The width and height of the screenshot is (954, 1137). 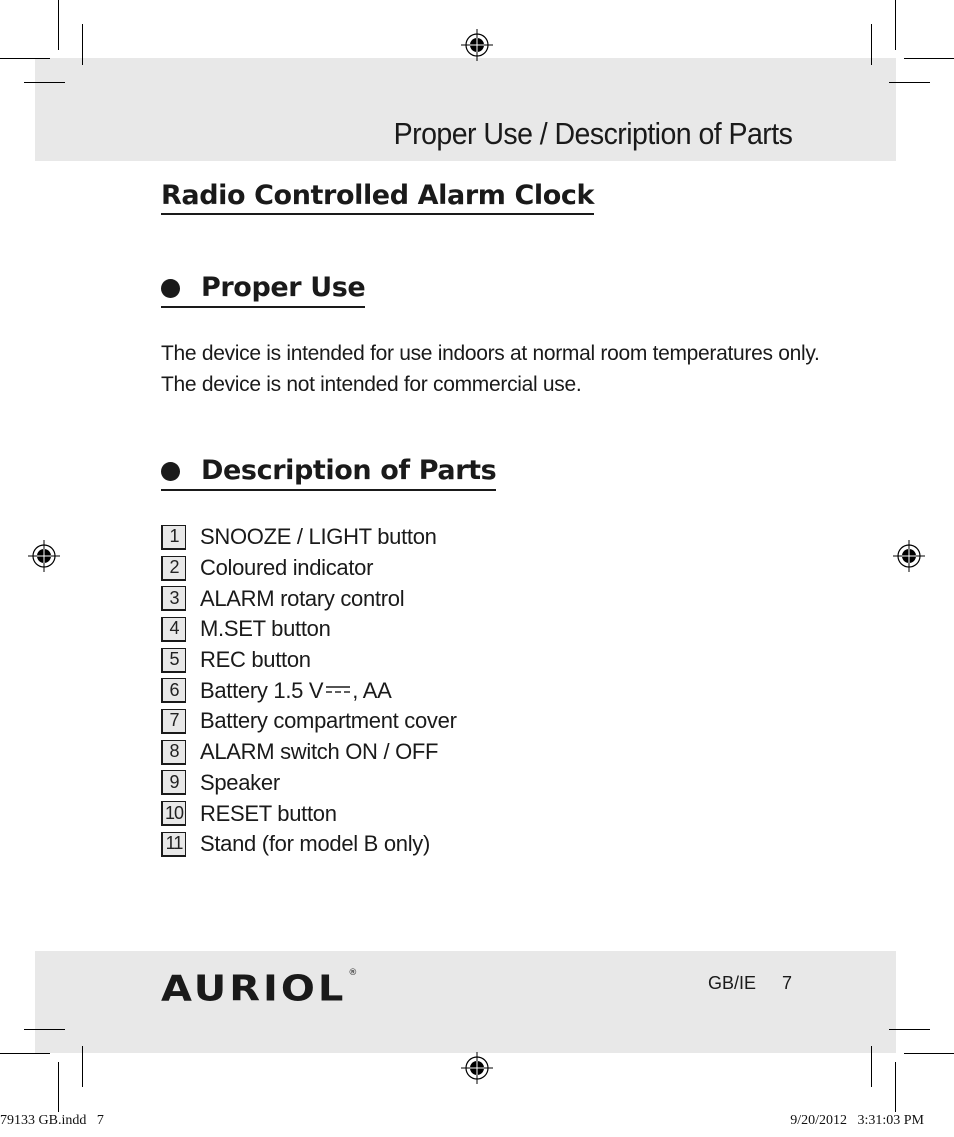 What do you see at coordinates (265, 629) in the screenshot?
I see `part-label: M.SET button` at bounding box center [265, 629].